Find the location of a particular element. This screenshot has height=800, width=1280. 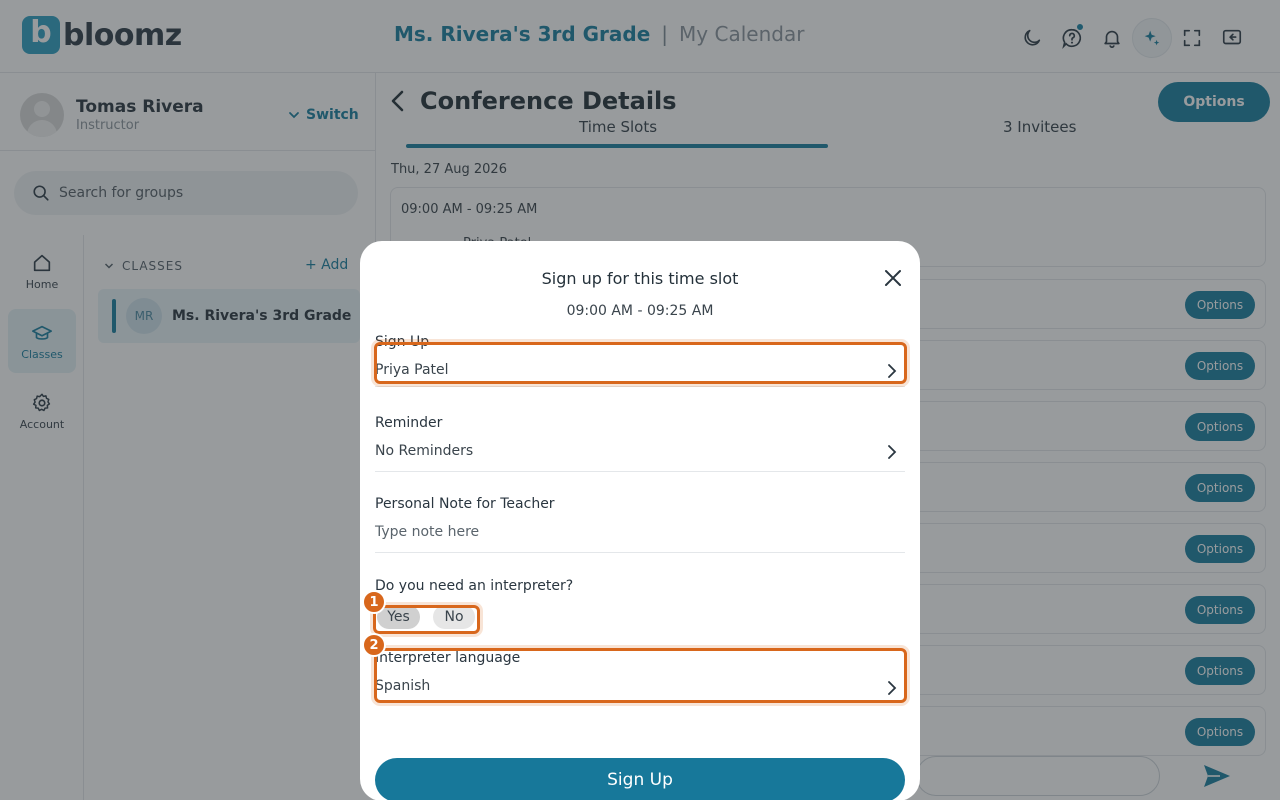

highlight-signup-field is located at coordinates (640, 363).